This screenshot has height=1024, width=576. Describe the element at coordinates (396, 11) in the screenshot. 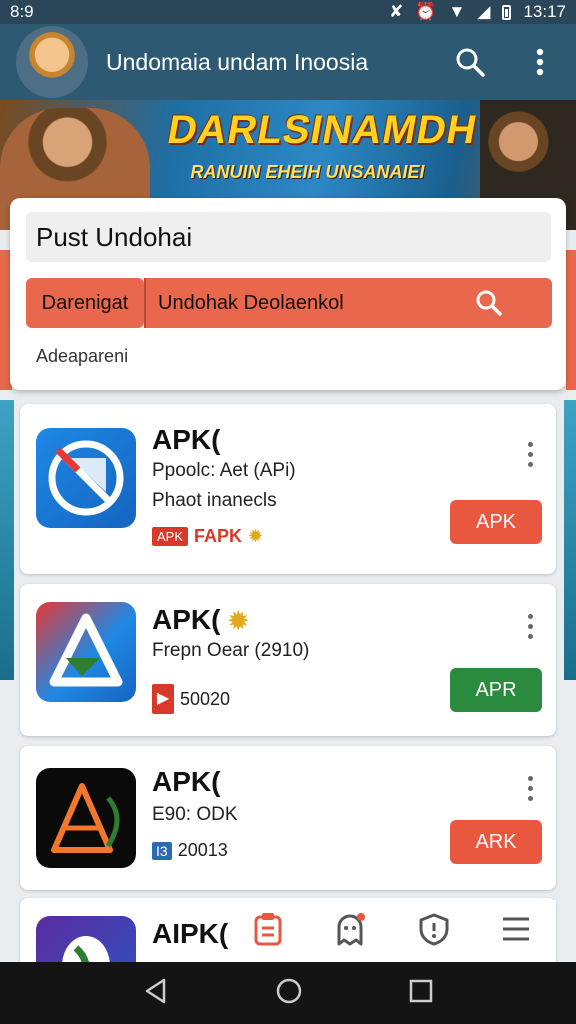

I see `signal-off-icon: ✘` at that location.